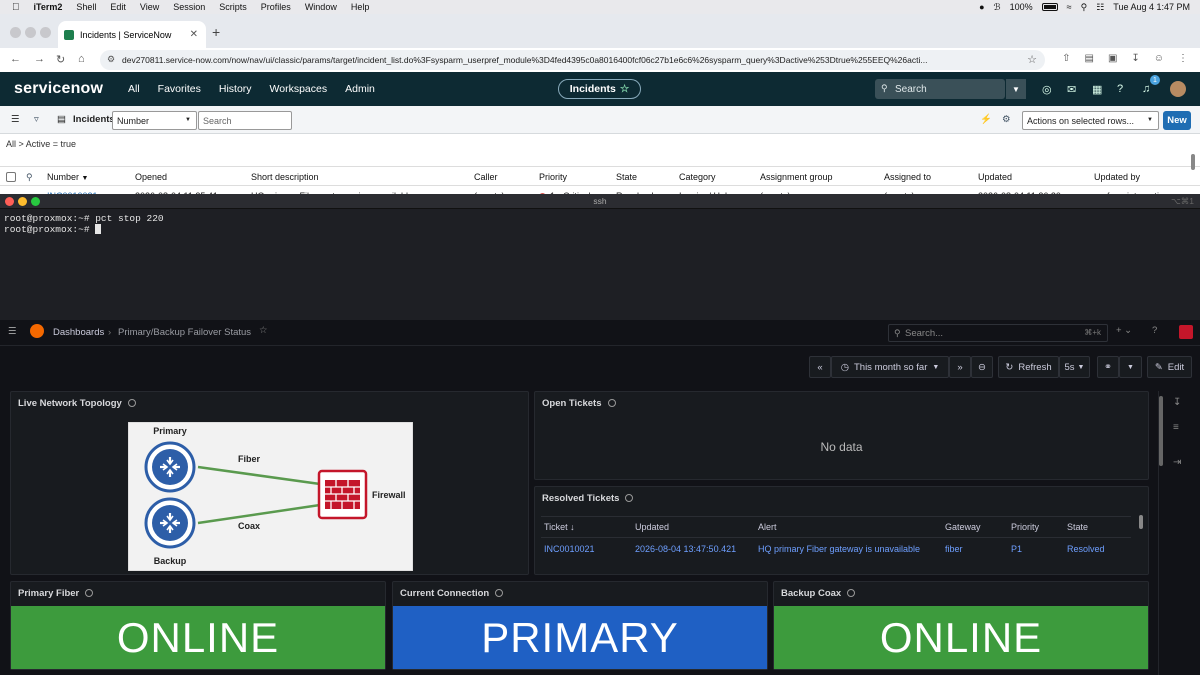 This screenshot has width=1200, height=675. I want to click on servicenow-logo: servicenow, so click(58, 89).